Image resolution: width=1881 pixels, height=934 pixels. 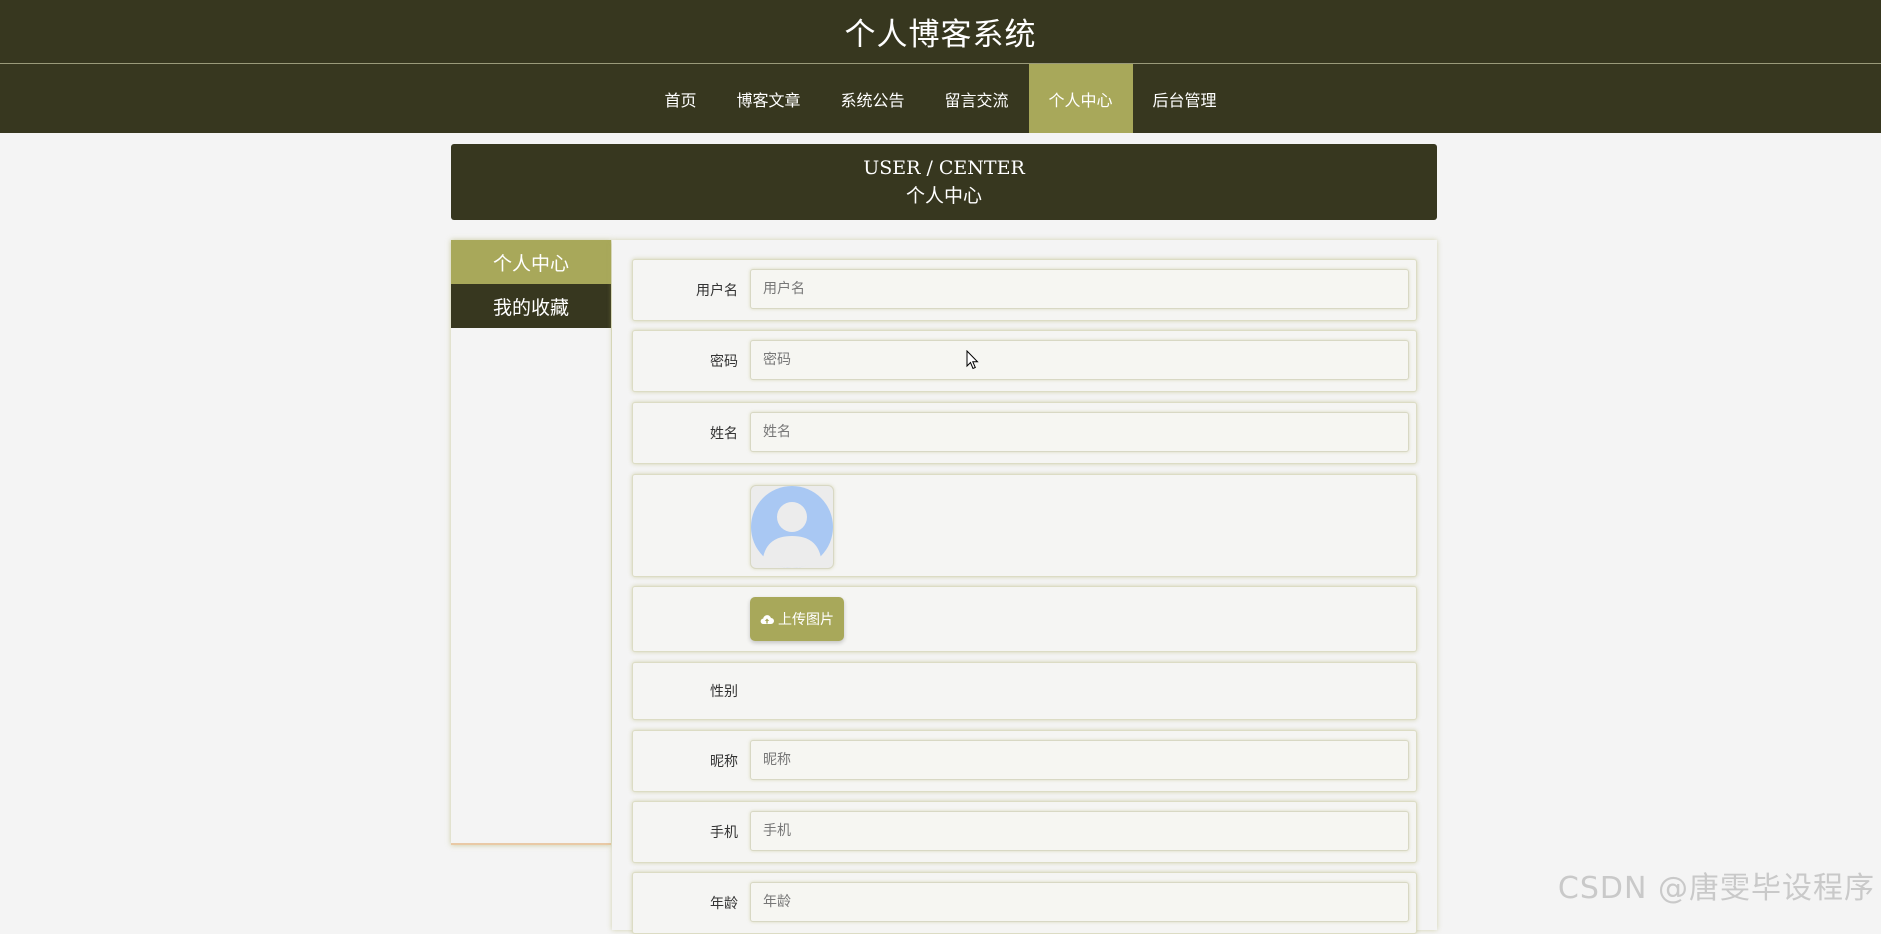 I want to click on form-row-phone: 手机, so click(x=1024, y=832).